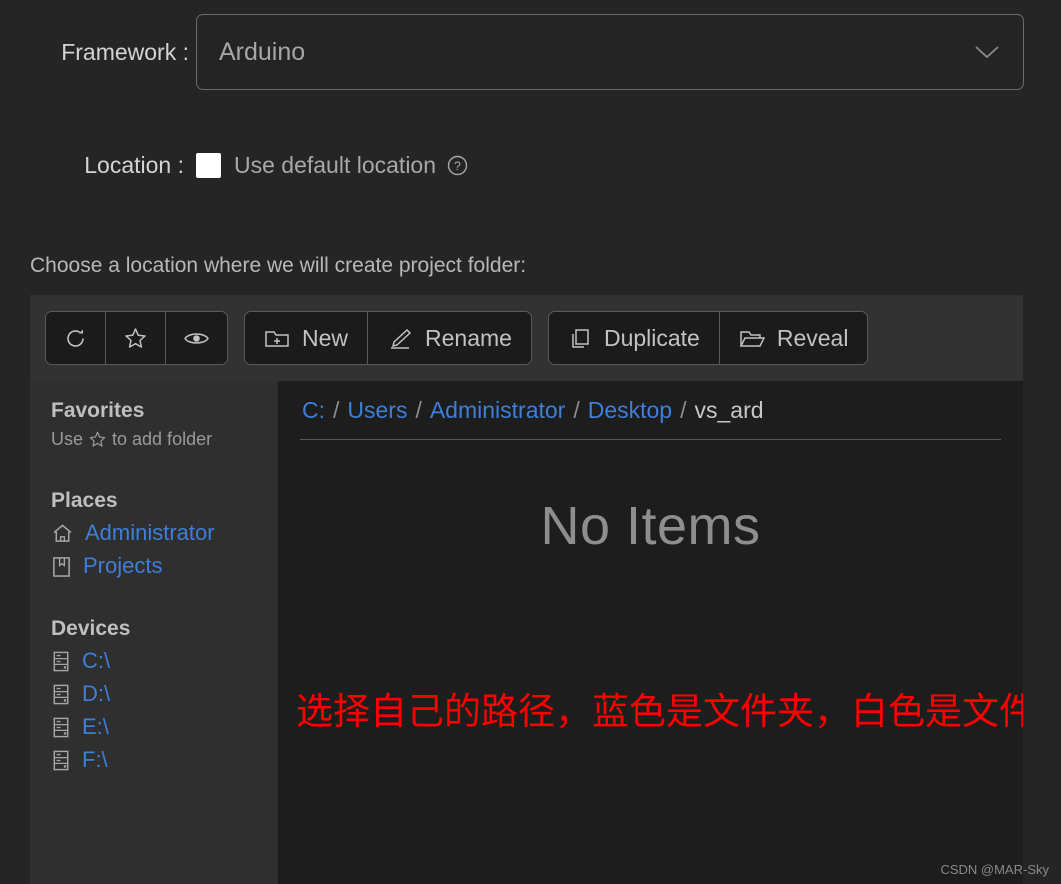 The height and width of the screenshot is (884, 1061). I want to click on new-button-label: New, so click(325, 337).